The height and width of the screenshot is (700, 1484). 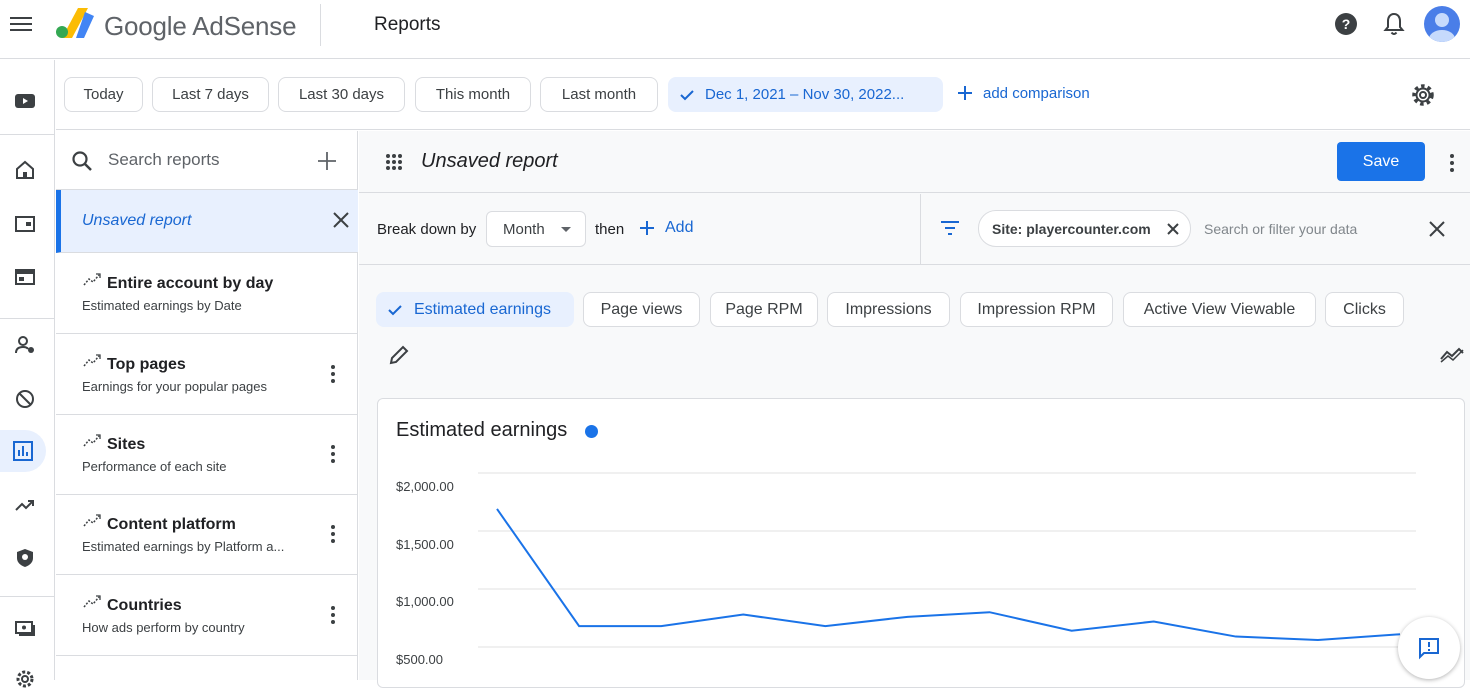 I want to click on gear-icon, so click(x=1423, y=95).